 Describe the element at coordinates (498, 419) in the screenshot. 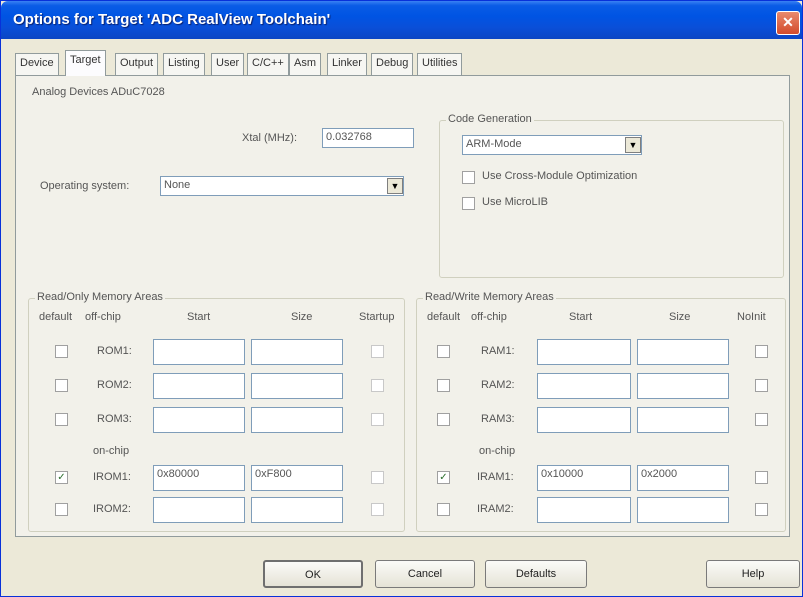

I see `ram3-label: RAM3:` at that location.